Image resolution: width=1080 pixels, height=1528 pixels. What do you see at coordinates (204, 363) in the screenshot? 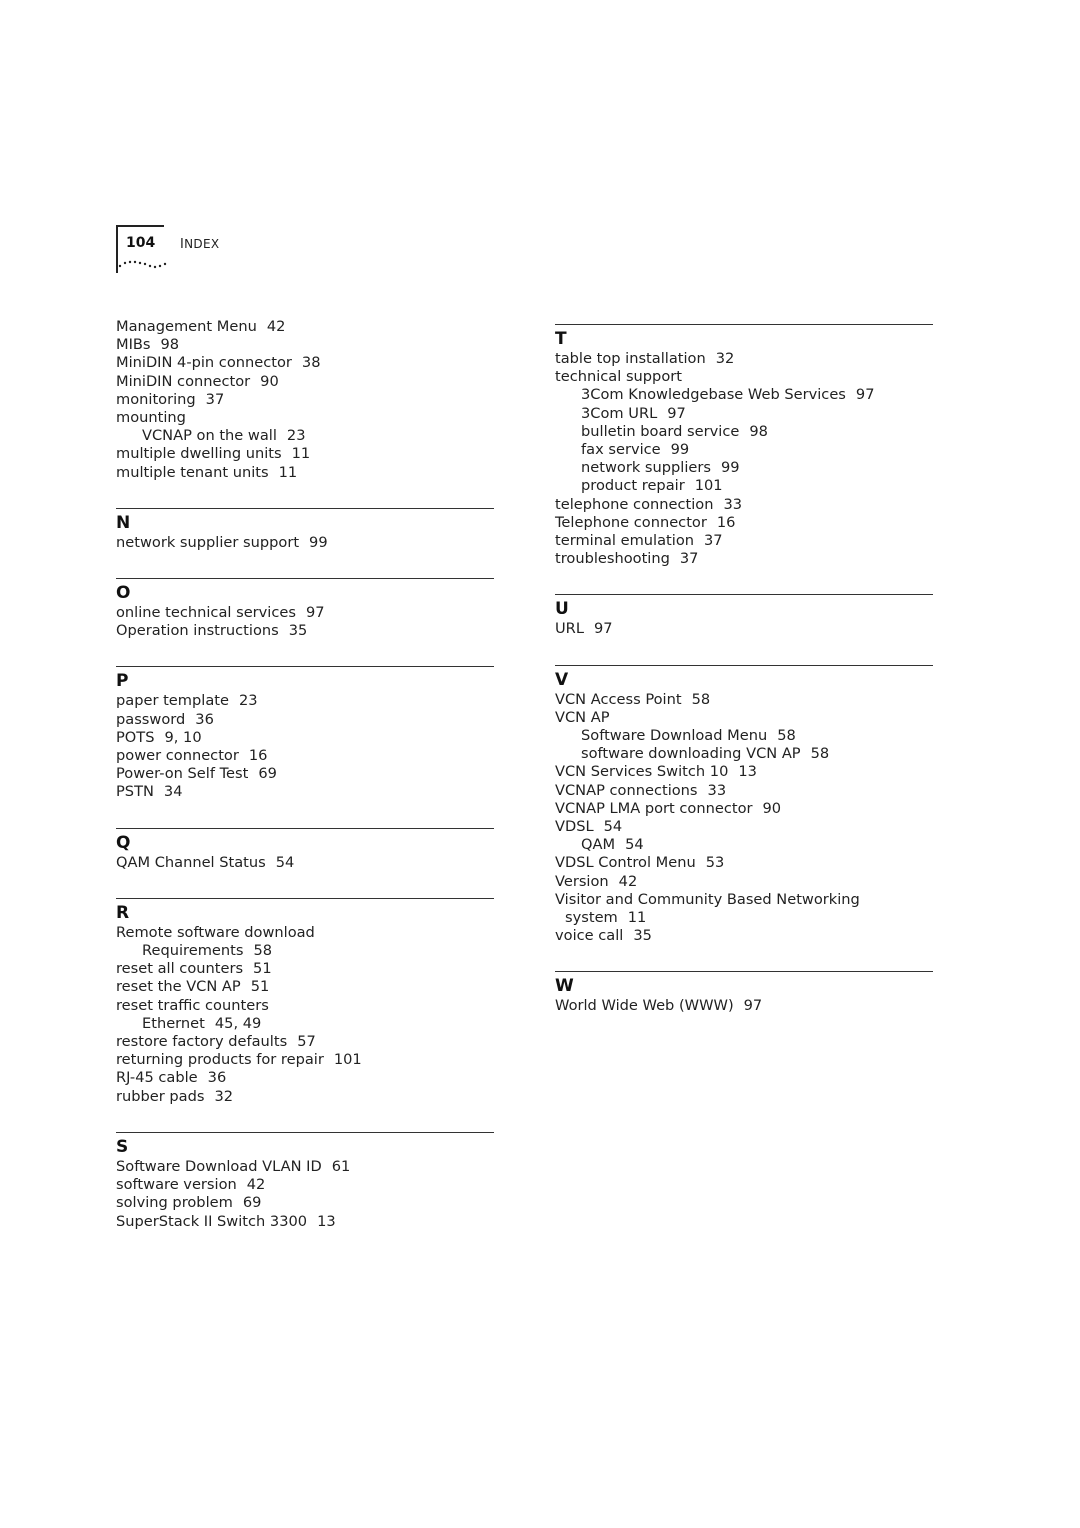
I see `entry-term: MiniDIN 4-pin connector` at bounding box center [204, 363].